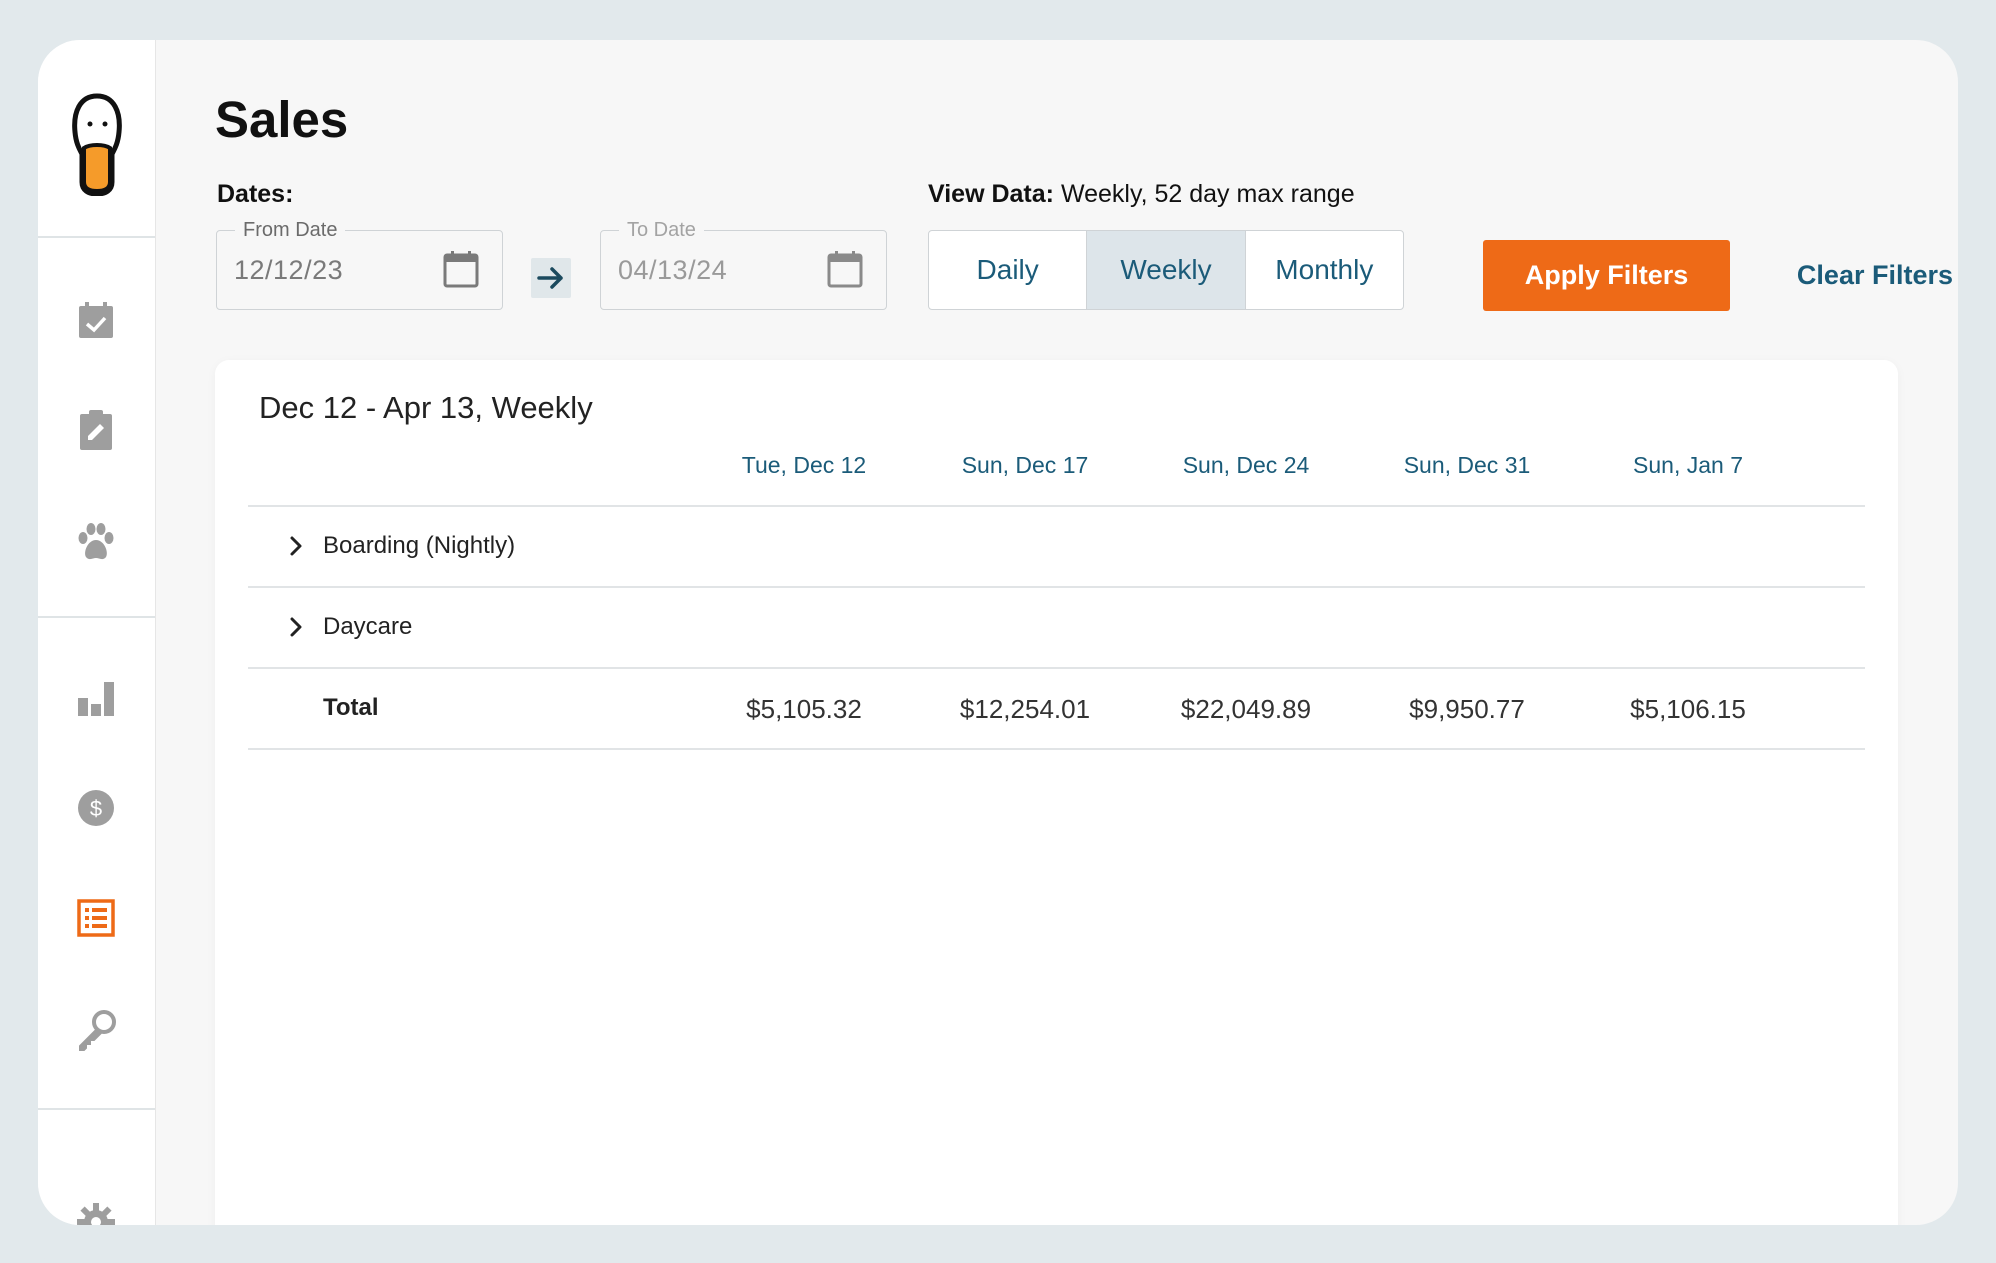 The image size is (1996, 1263). Describe the element at coordinates (1207, 194) in the screenshot. I see `view-data-description: Weekly, 52 day max range` at that location.